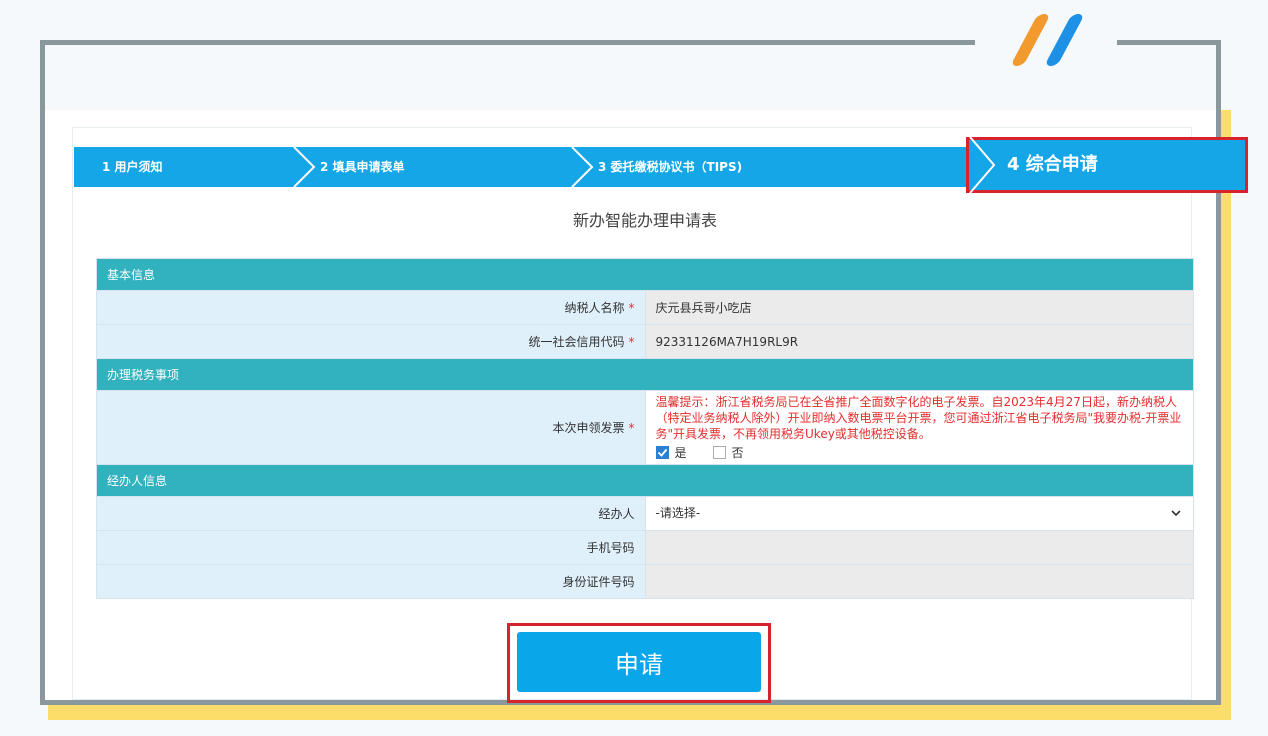 The width and height of the screenshot is (1268, 736). I want to click on step-2-fill-form: 2 填具申请表单, so click(362, 167).